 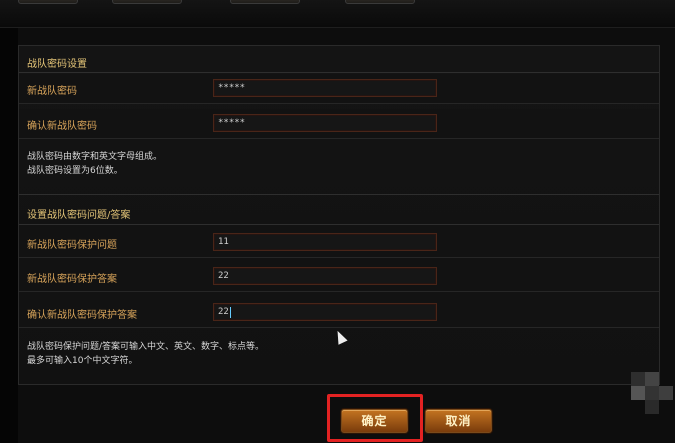 I want to click on confirm-password-row: 确认新战队密码 *****, so click(x=339, y=124).